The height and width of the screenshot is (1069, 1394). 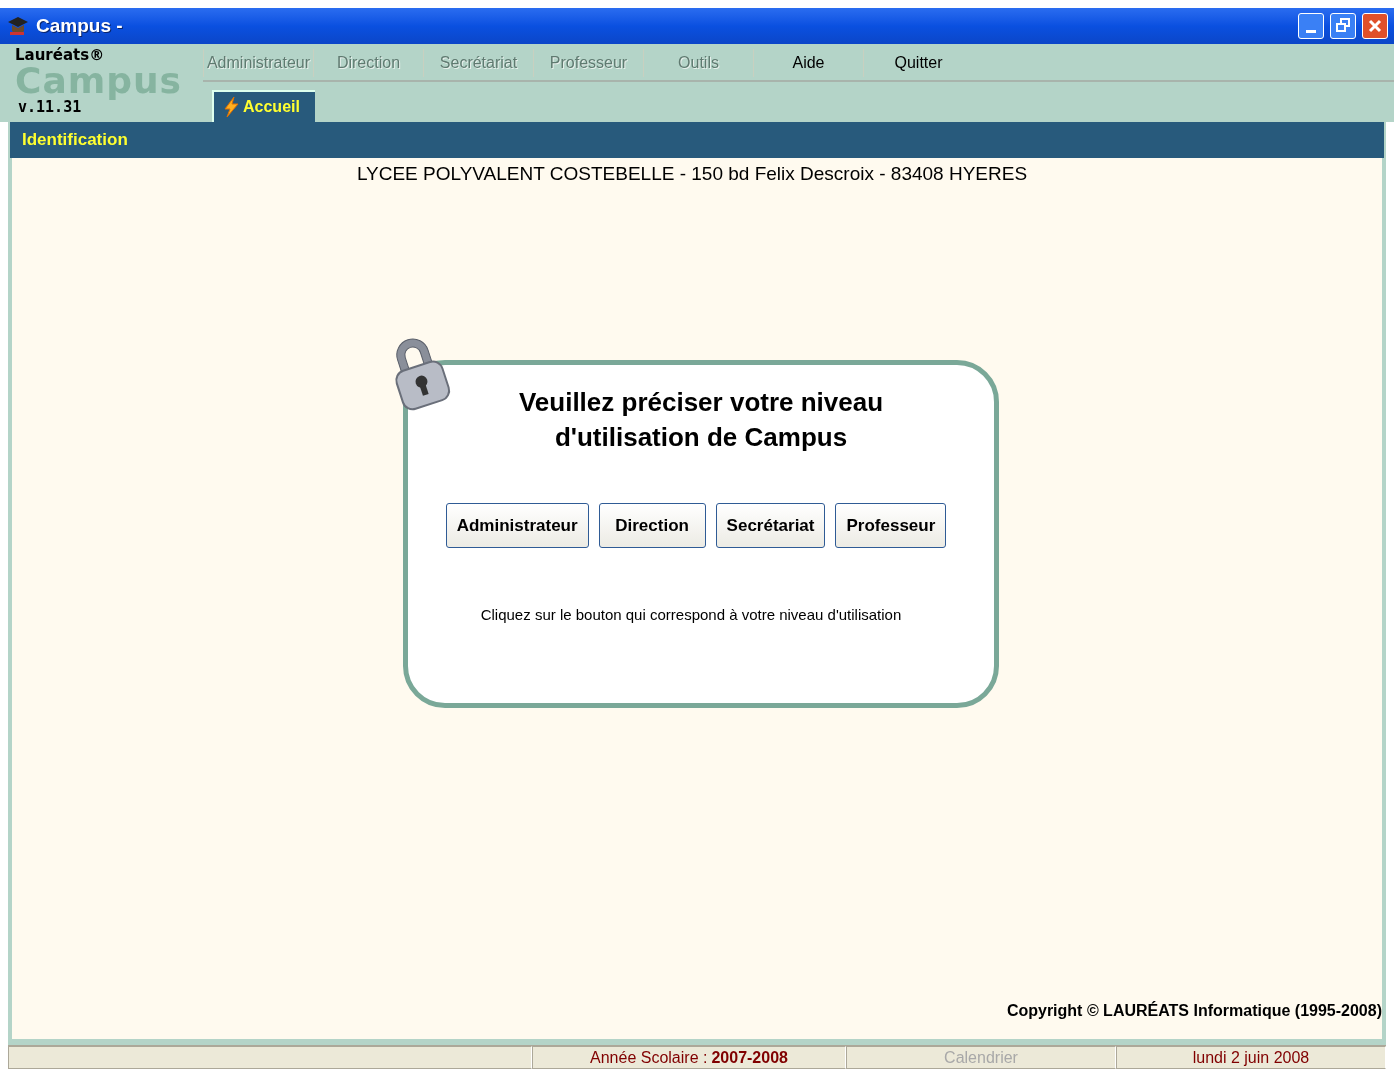 What do you see at coordinates (691, 614) in the screenshot?
I see `dialog-hint: Cliquez sur le bouton qui correspond à votre niveau d'utilisation` at bounding box center [691, 614].